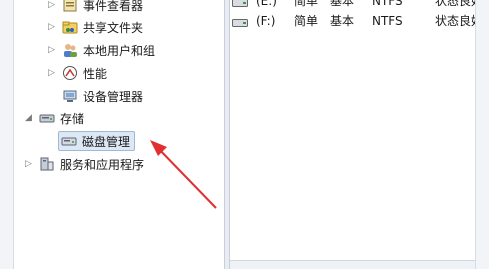  Describe the element at coordinates (352, 264) in the screenshot. I see `horizontal-scrollbar` at that location.